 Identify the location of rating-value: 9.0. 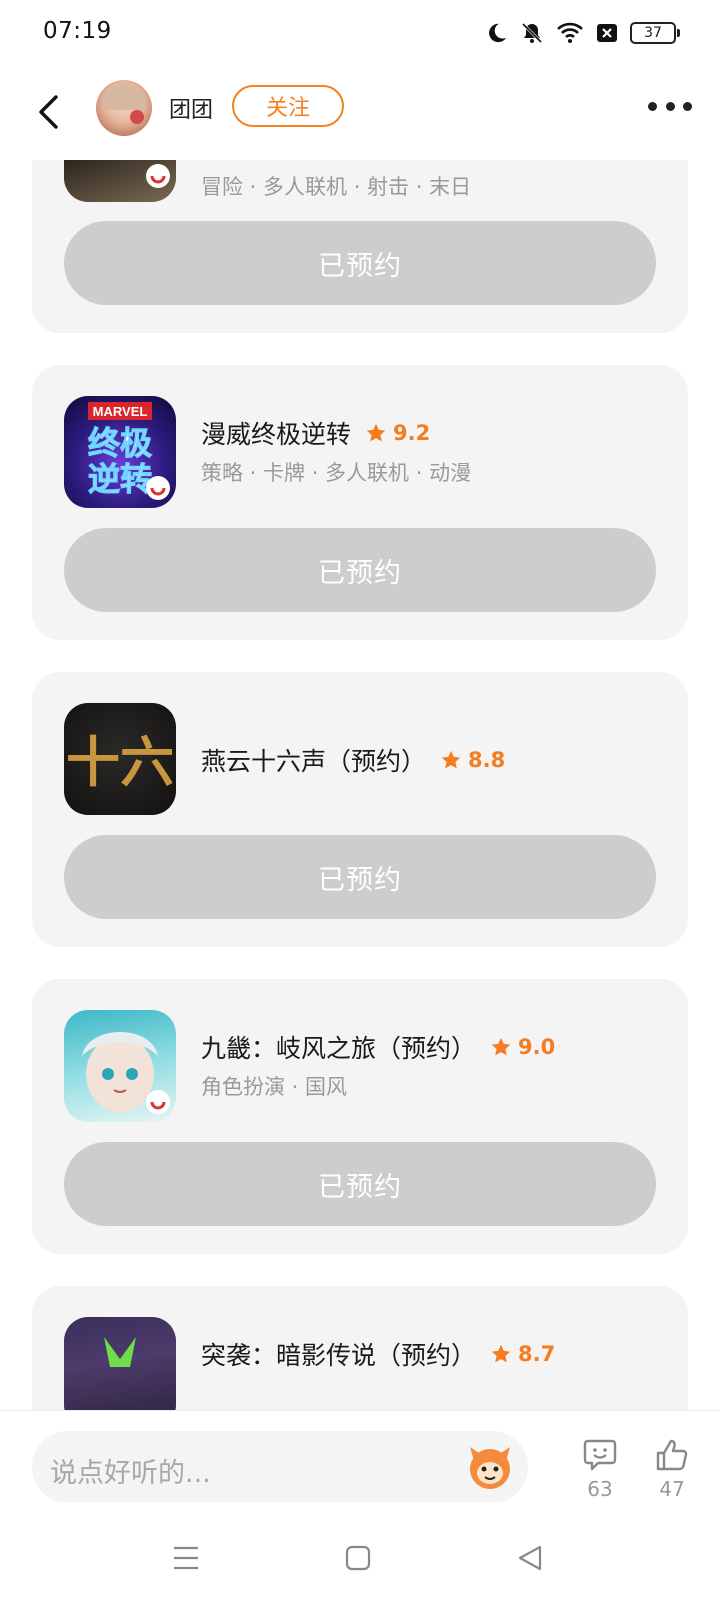
(537, 1047).